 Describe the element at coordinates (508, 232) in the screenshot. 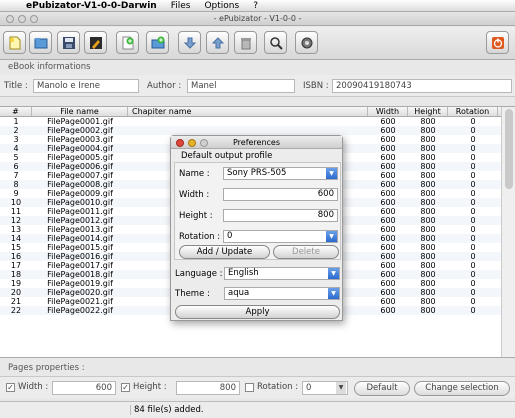

I see `table-scrollbar` at that location.